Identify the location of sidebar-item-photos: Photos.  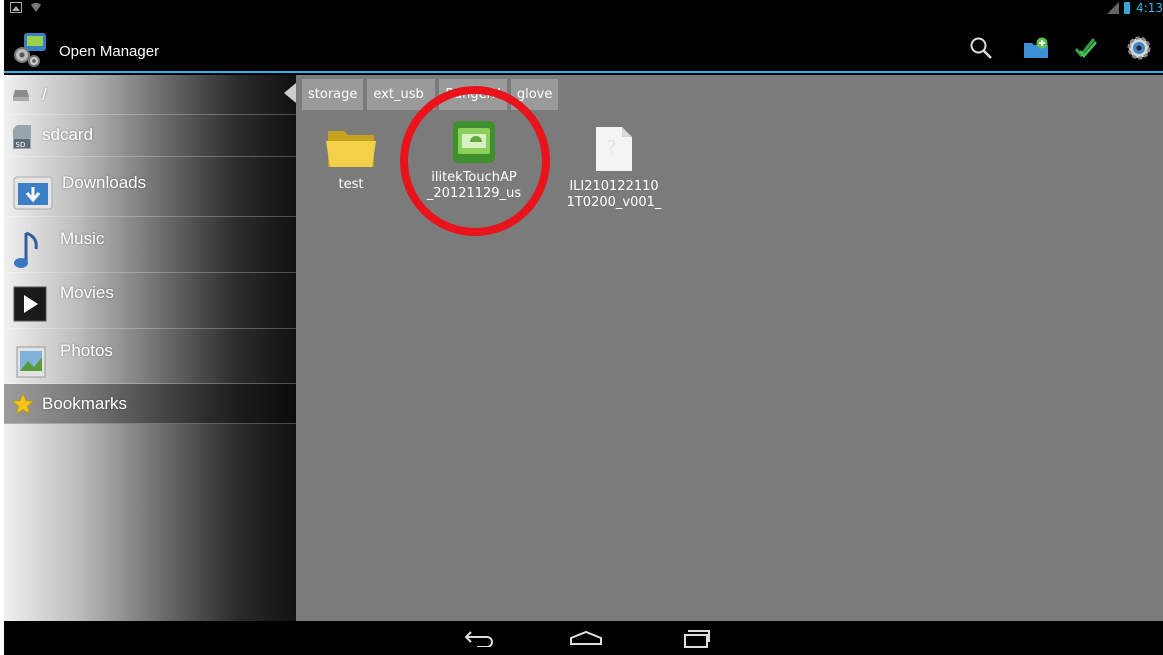
(150, 356).